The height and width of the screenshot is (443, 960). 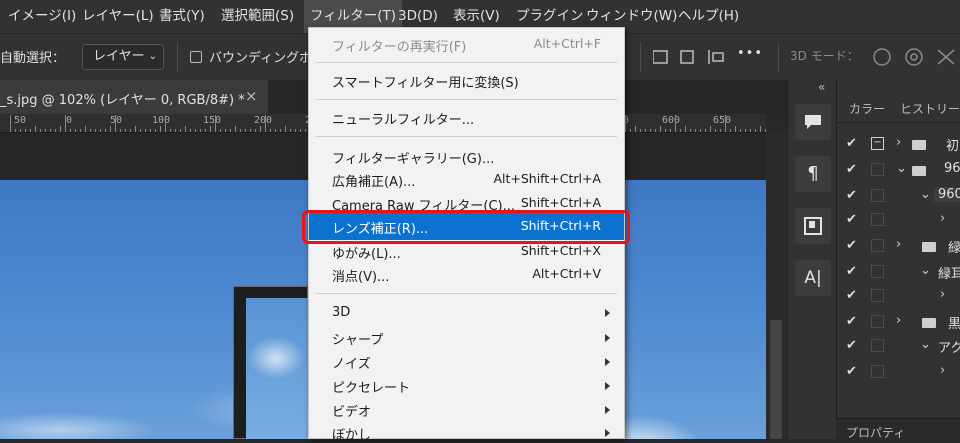 I want to click on shortcut-liquify: Shift+Ctrl+X, so click(x=560, y=250).